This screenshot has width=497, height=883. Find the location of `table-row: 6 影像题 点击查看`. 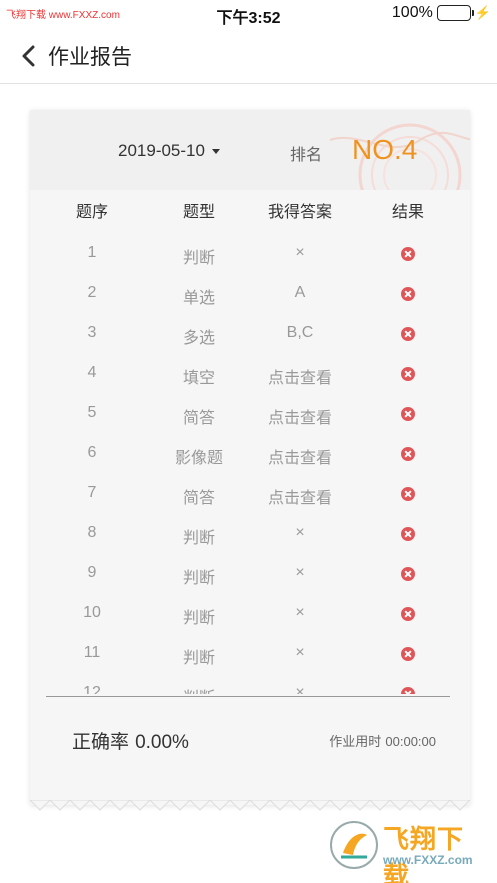

table-row: 6 影像题 点击查看 is located at coordinates (250, 458).